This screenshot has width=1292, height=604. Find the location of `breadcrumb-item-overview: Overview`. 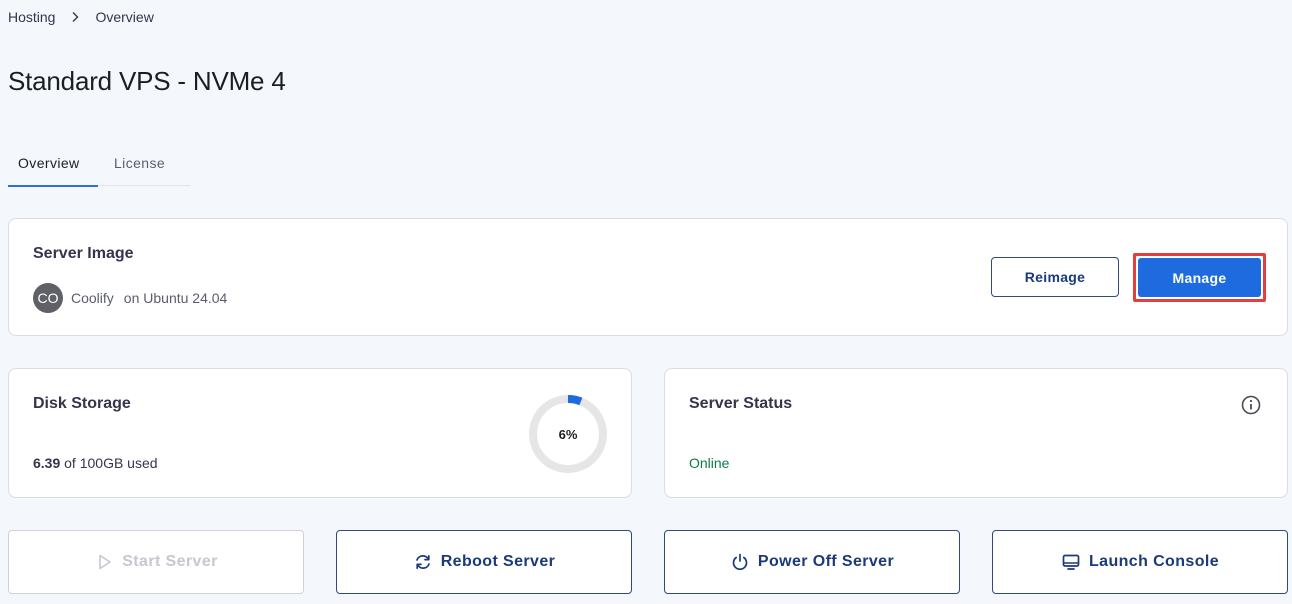

breadcrumb-item-overview: Overview is located at coordinates (124, 17).